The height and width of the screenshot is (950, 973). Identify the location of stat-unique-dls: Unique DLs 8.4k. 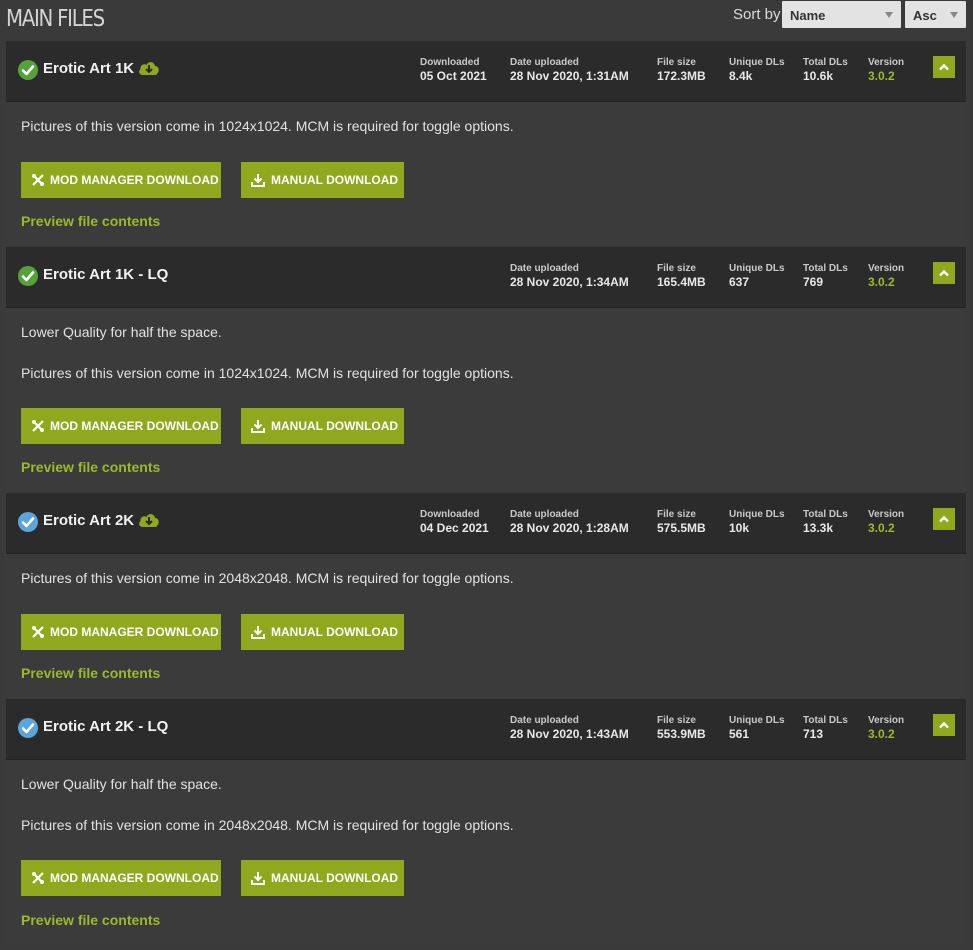
(757, 70).